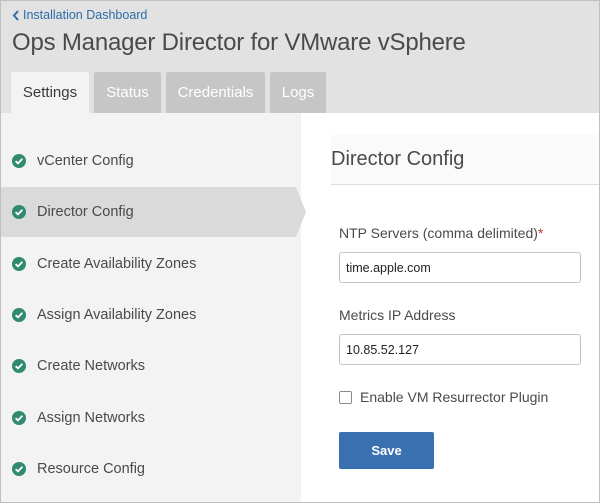  What do you see at coordinates (151, 418) in the screenshot?
I see `sidebar-item-assign-networks: Assign Networks` at bounding box center [151, 418].